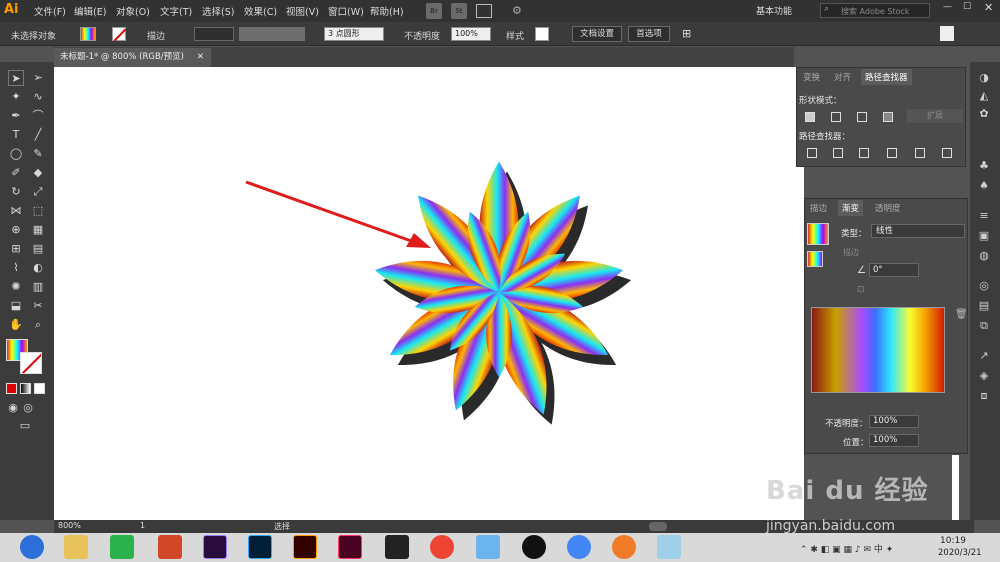 The width and height of the screenshot is (1000, 562). What do you see at coordinates (302, 11) in the screenshot?
I see `menu-view: 视图(V)` at bounding box center [302, 11].